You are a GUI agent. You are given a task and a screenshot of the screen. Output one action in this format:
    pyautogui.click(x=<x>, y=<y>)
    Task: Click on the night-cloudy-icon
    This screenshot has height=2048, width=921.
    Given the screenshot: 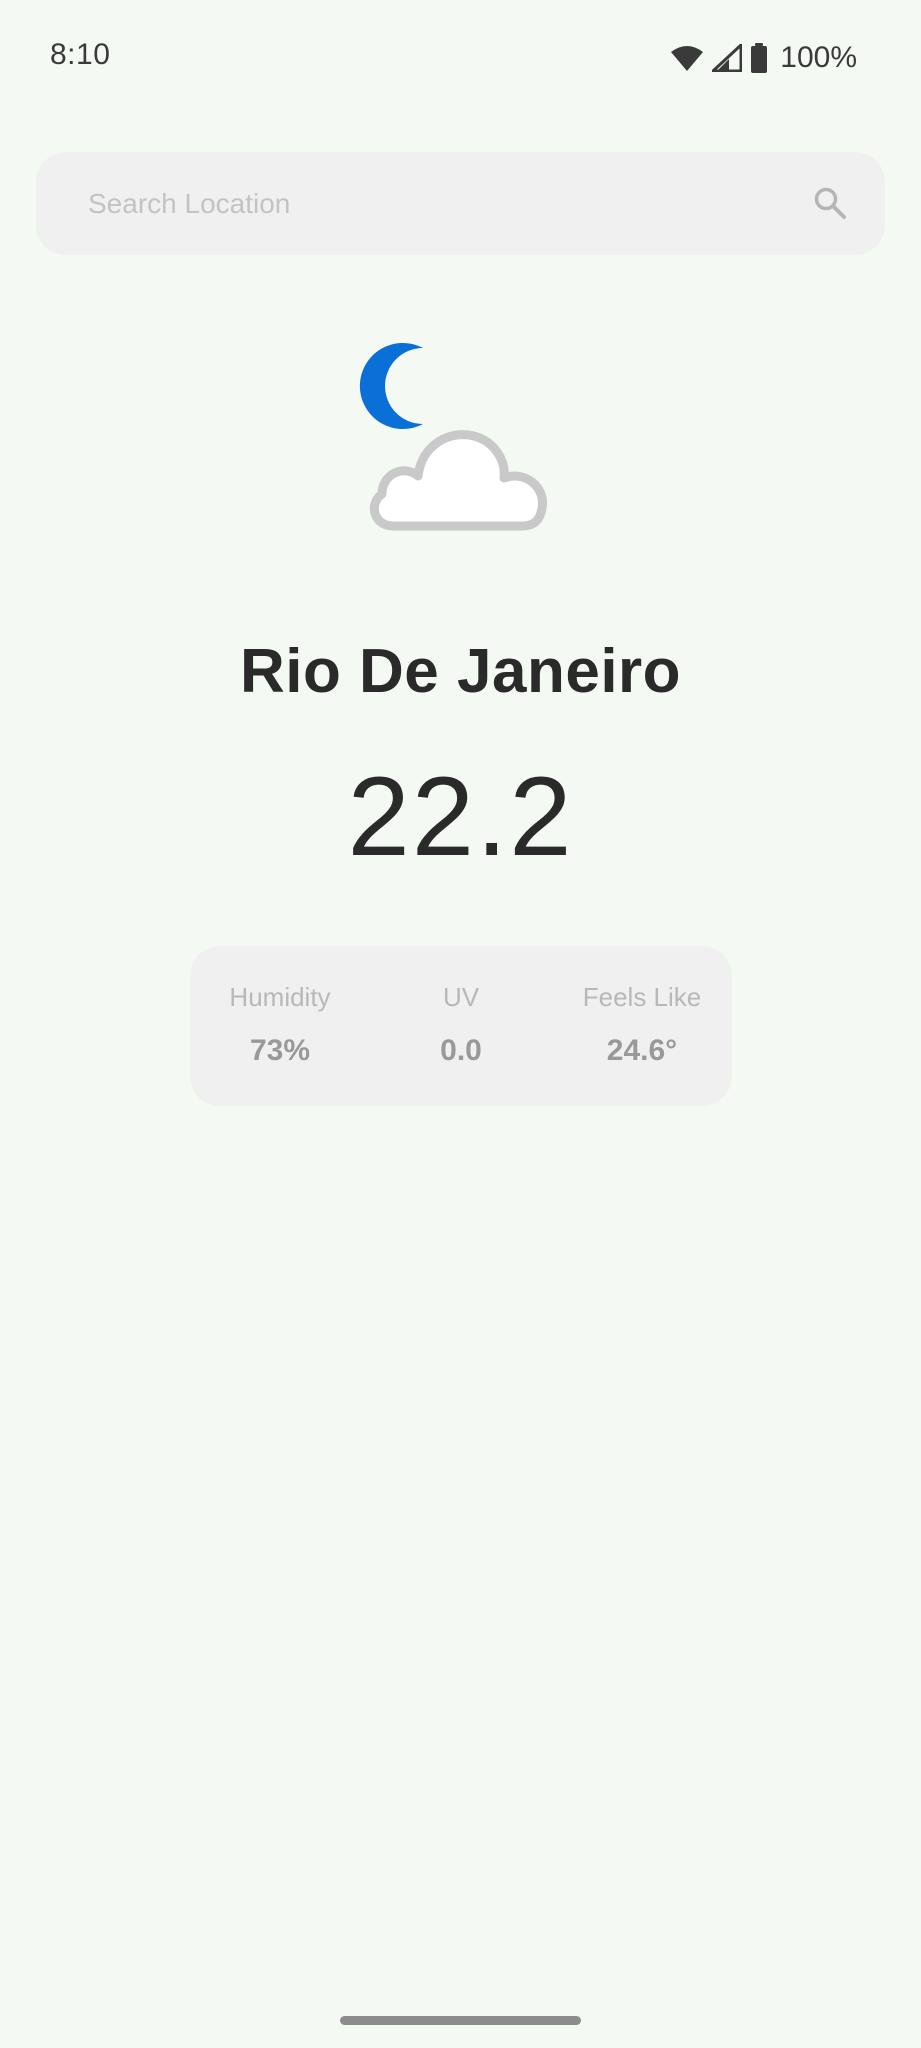 What is the action you would take?
    pyautogui.click(x=453, y=437)
    